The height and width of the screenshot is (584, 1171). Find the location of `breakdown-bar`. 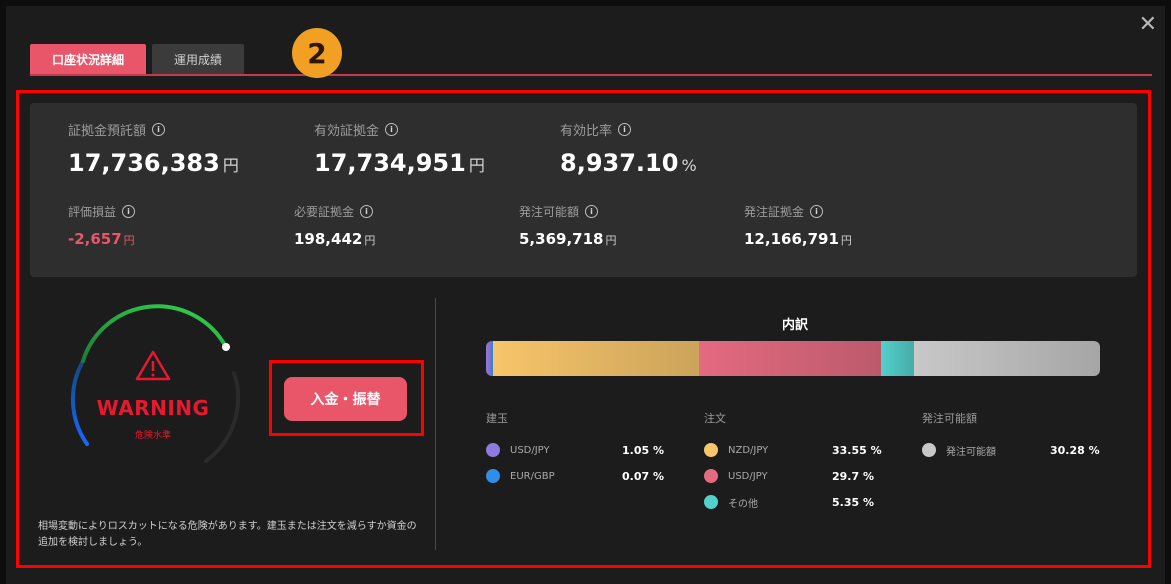

breakdown-bar is located at coordinates (793, 358).